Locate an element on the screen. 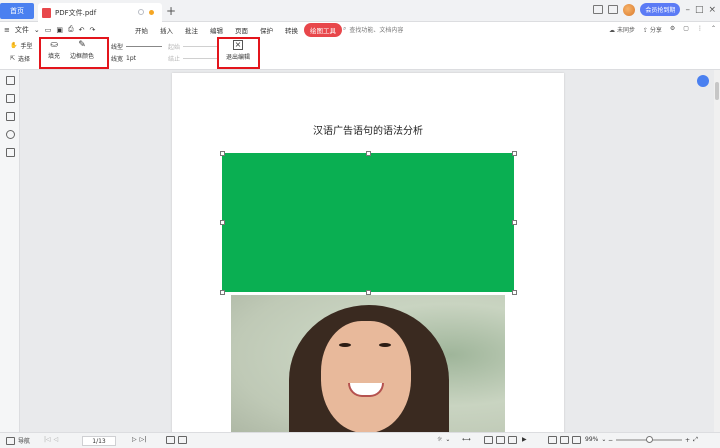 This screenshot has width=720, height=448. save-icon: ▣ is located at coordinates (59, 30).